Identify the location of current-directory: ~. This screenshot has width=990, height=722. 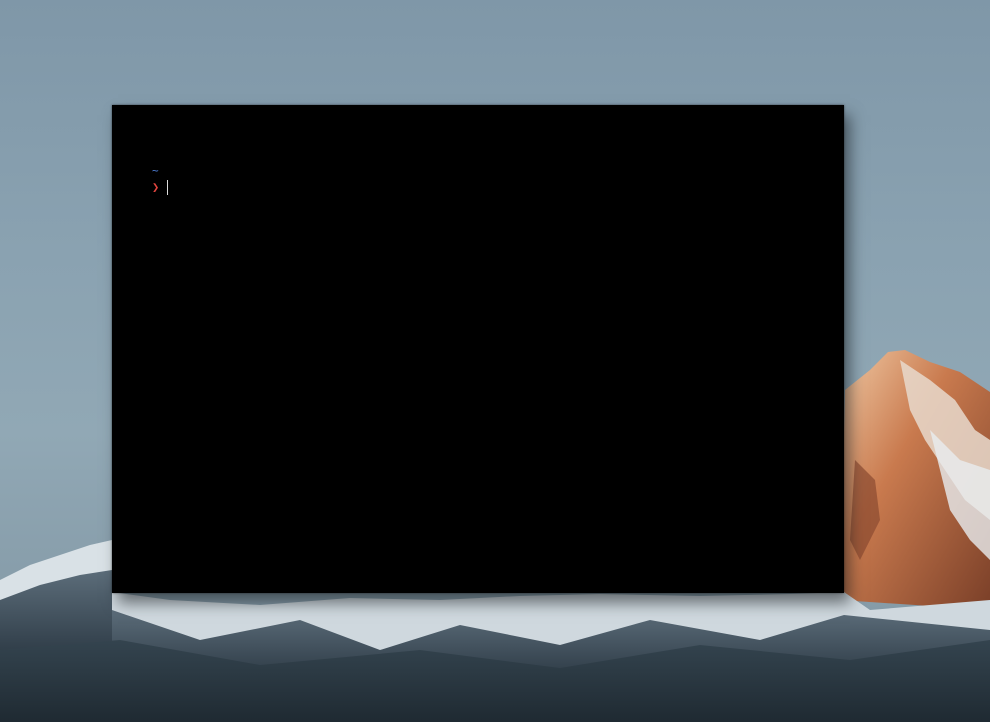
(155, 170).